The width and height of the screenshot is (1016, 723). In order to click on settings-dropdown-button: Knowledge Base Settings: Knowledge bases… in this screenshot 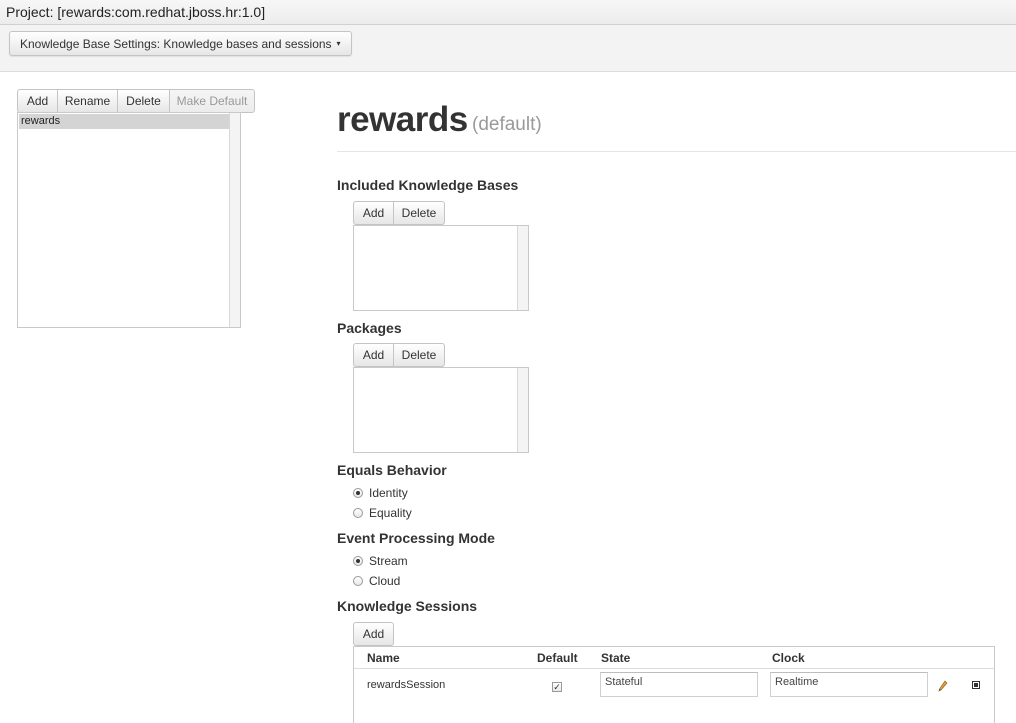, I will do `click(180, 43)`.